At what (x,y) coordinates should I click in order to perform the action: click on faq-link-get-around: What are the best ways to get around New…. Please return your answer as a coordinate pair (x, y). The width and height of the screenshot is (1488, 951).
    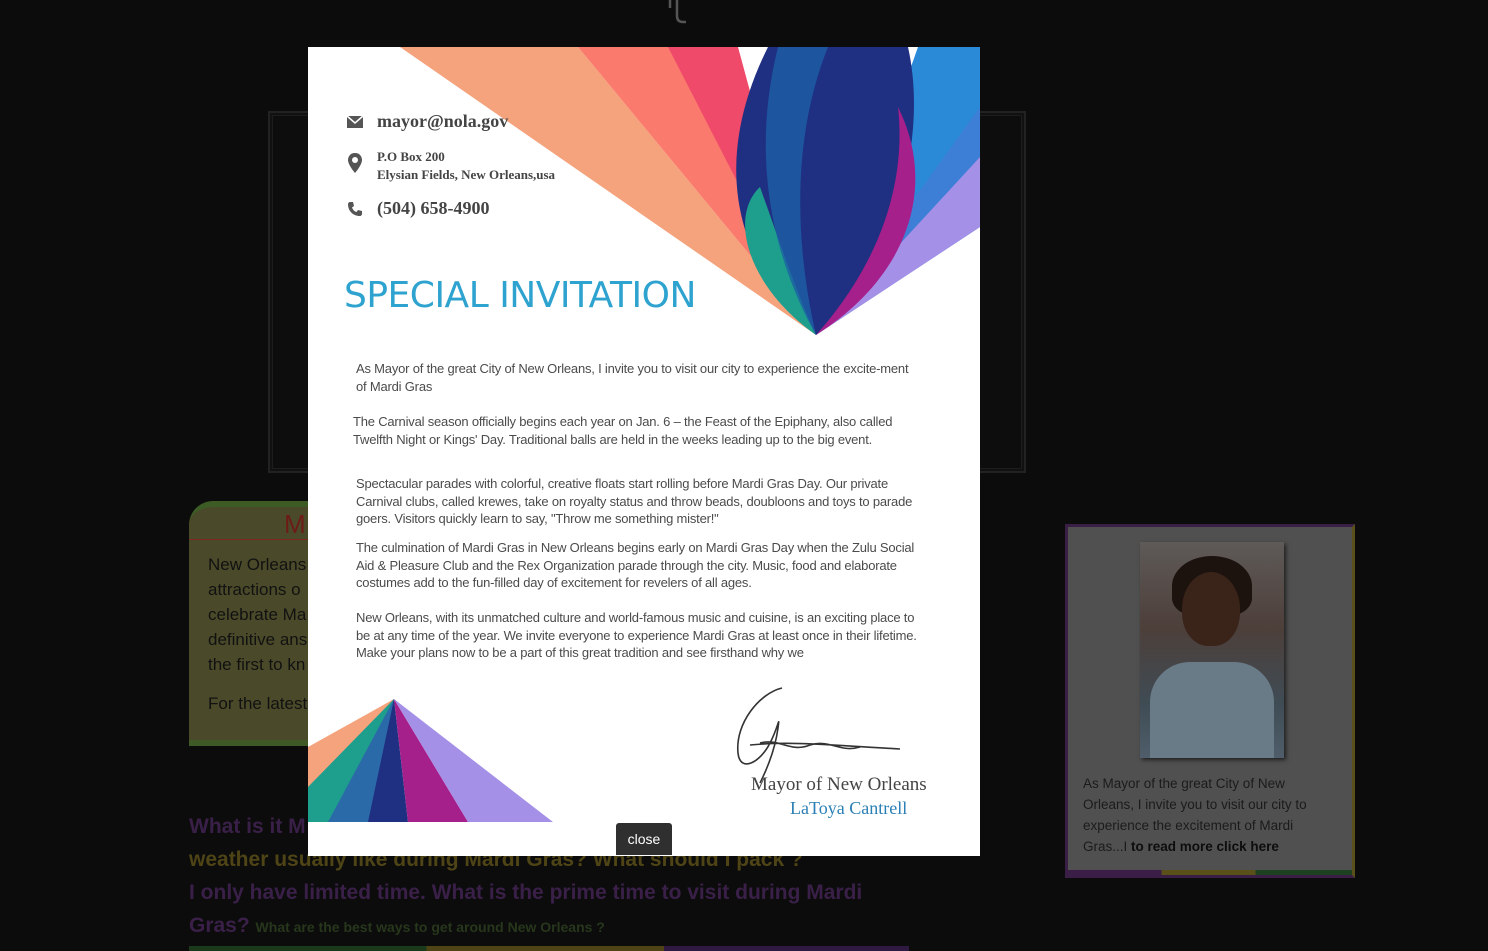
    Looking at the image, I should click on (430, 927).